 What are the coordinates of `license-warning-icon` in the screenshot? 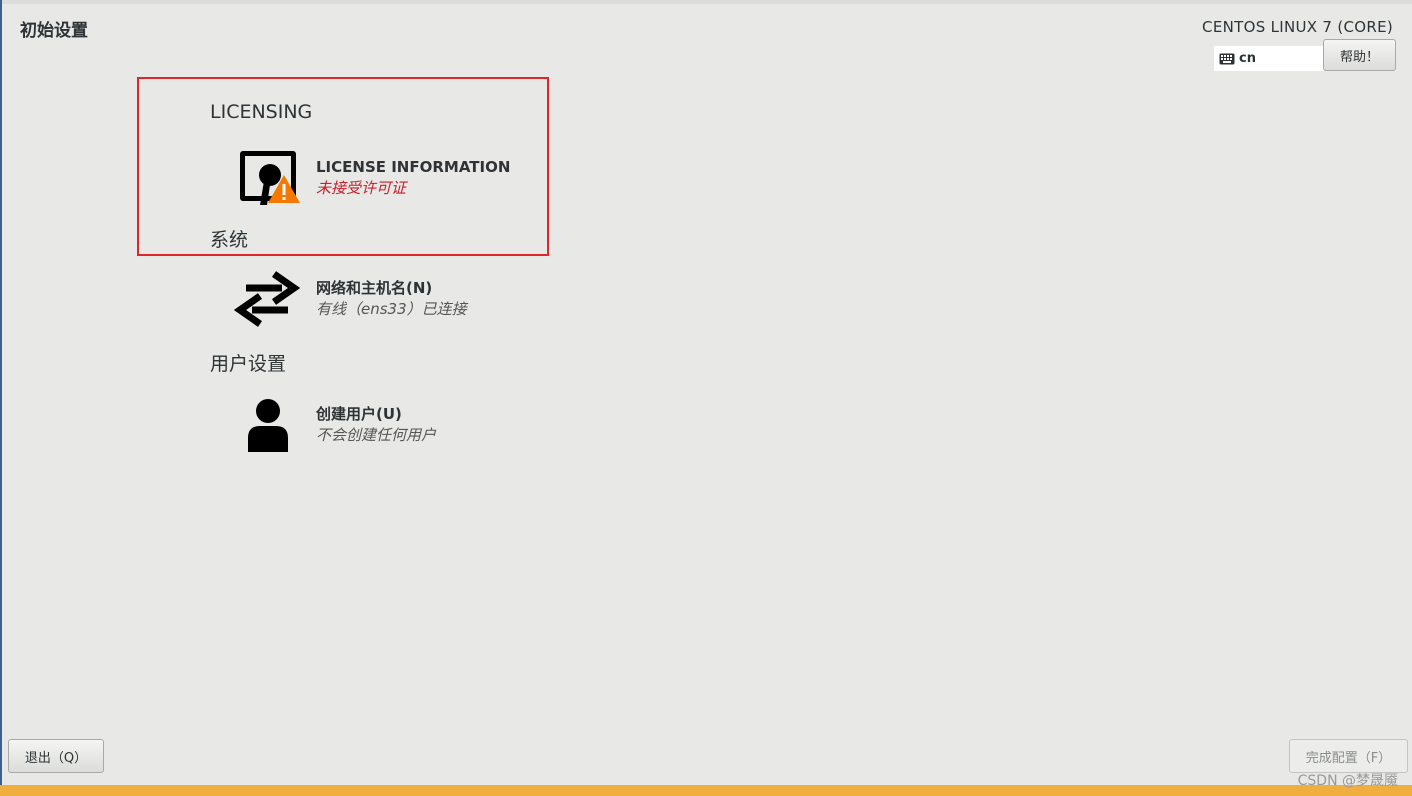 It's located at (267, 178).